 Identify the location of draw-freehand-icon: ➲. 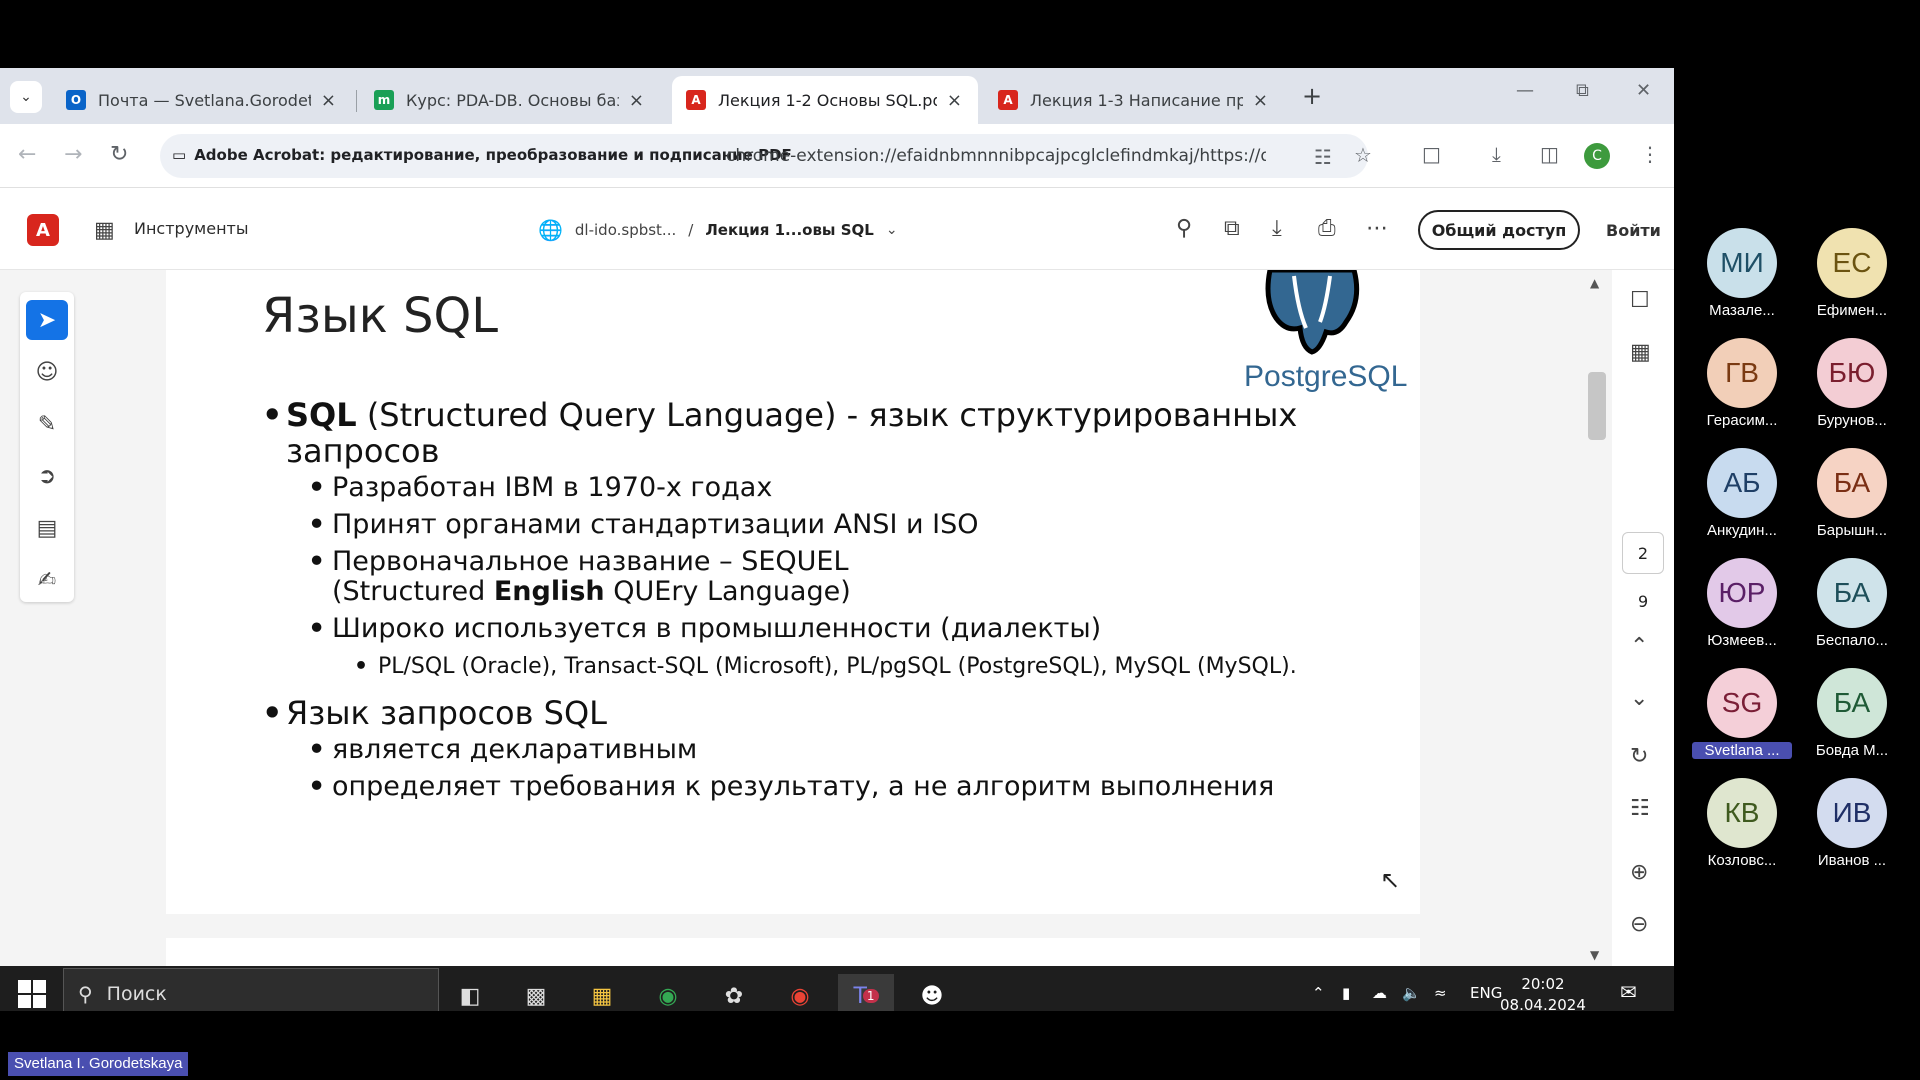
(47, 476).